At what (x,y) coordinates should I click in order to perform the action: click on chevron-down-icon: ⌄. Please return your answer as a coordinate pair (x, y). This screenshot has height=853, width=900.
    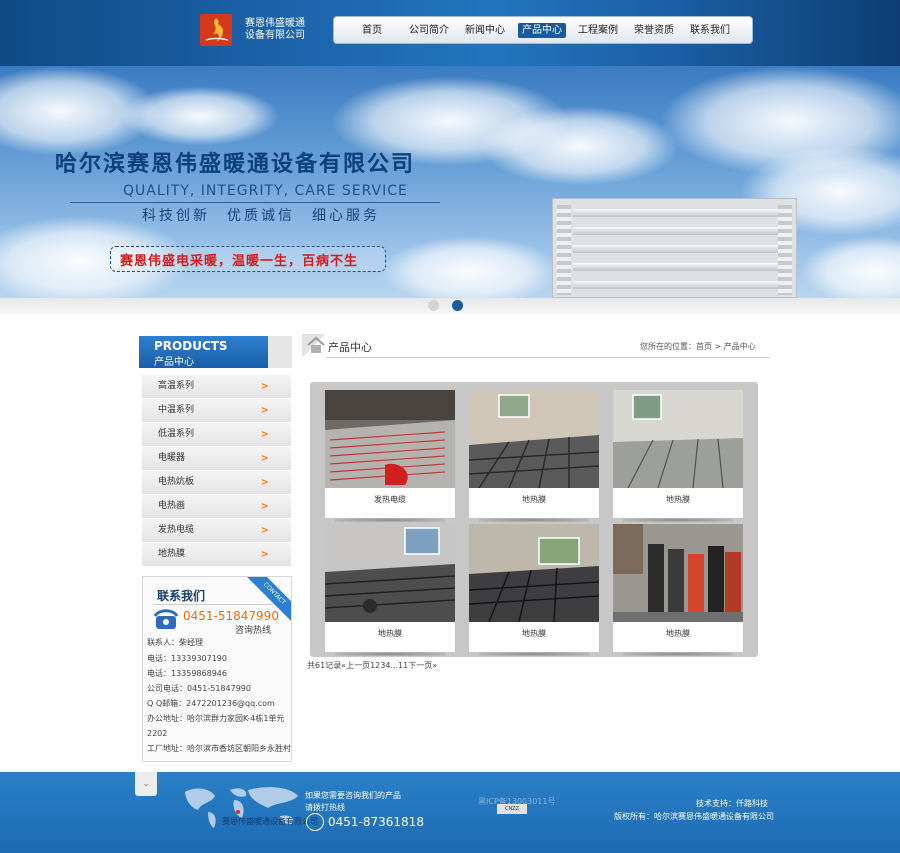
    Looking at the image, I should click on (146, 784).